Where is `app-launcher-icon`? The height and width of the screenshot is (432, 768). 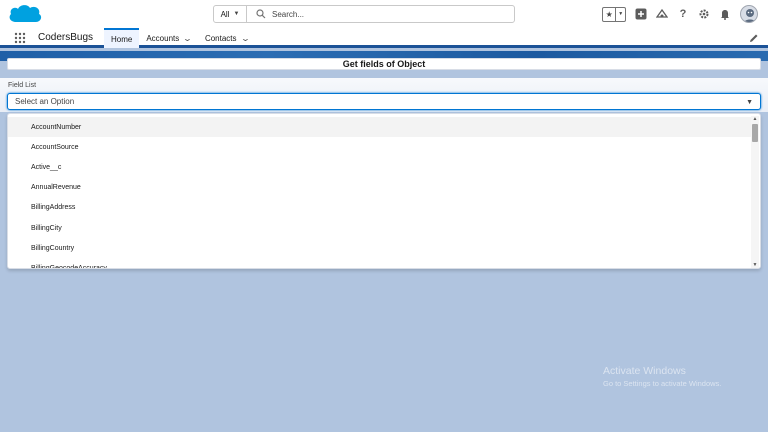
app-launcher-icon is located at coordinates (20, 38).